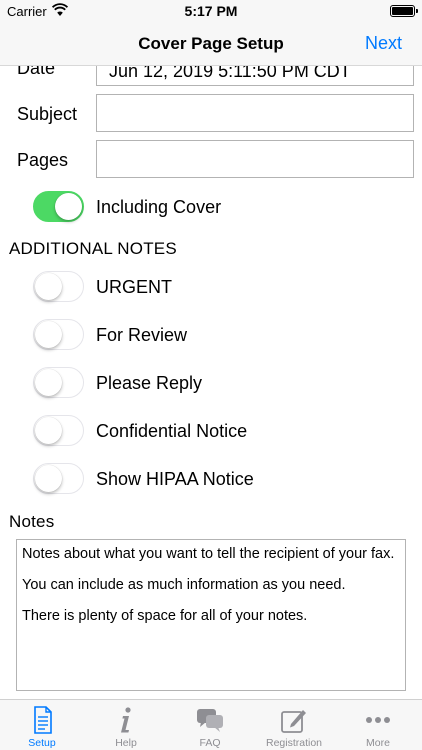 The width and height of the screenshot is (422, 750). I want to click on navigation-bar: Cover Page Setup Next, so click(211, 44).